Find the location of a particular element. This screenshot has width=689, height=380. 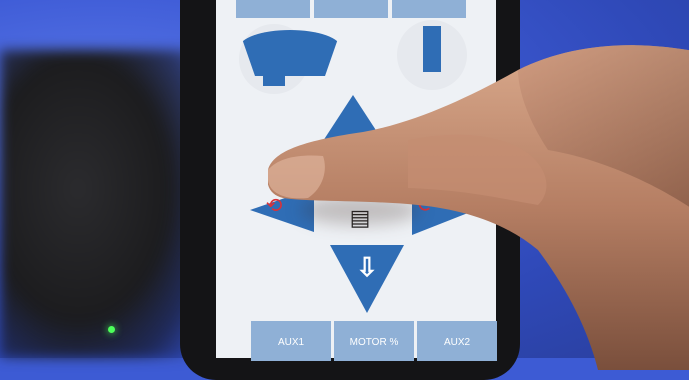

camera-status-led is located at coordinates (111, 329).